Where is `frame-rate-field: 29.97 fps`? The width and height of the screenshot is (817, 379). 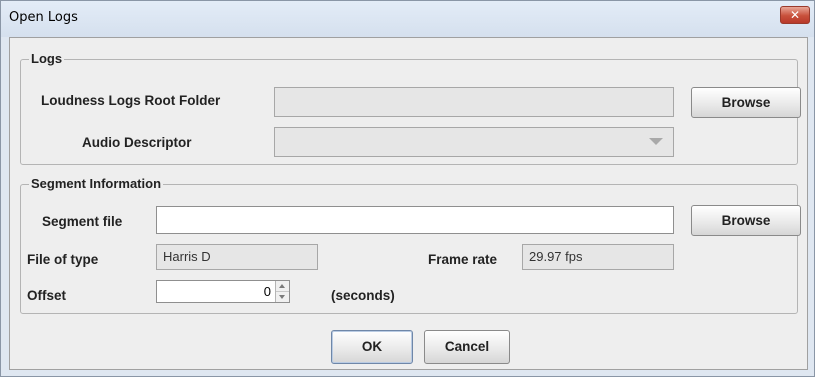 frame-rate-field: 29.97 fps is located at coordinates (598, 257).